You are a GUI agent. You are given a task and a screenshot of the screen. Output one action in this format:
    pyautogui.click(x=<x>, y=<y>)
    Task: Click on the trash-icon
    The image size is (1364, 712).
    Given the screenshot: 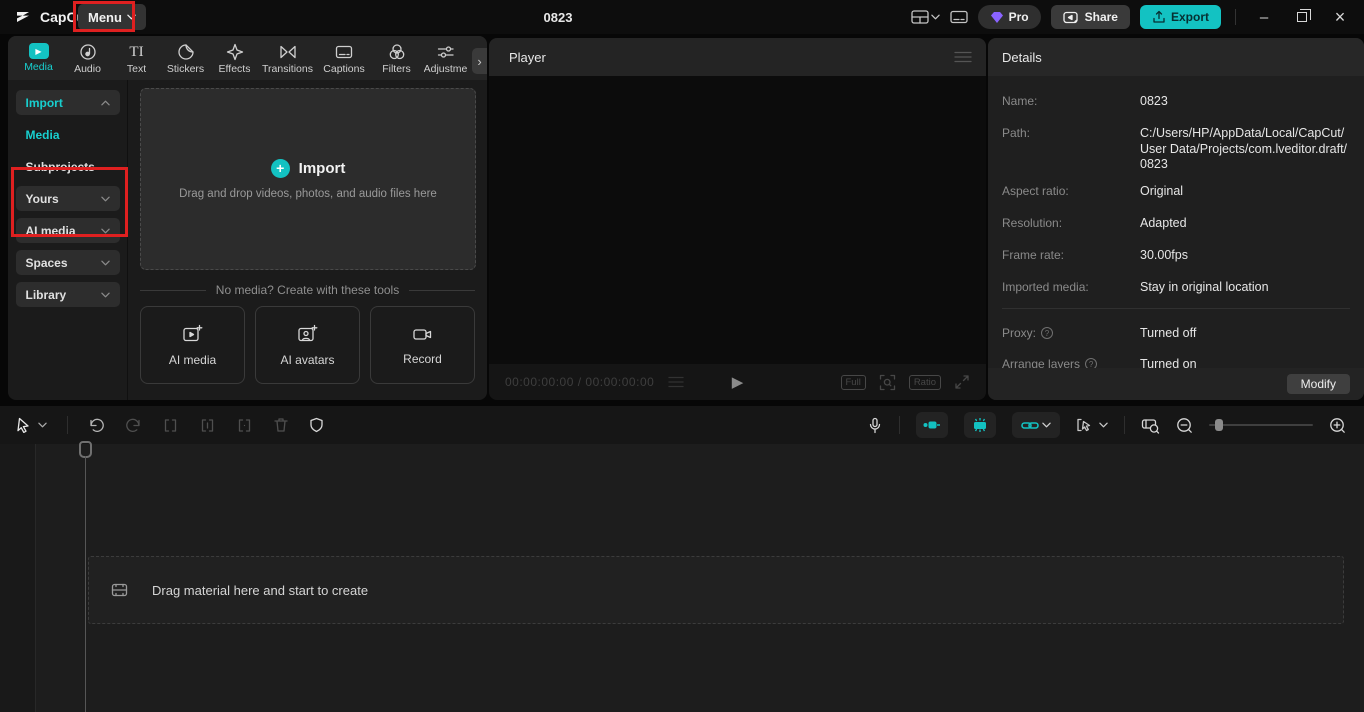 What is the action you would take?
    pyautogui.click(x=281, y=425)
    